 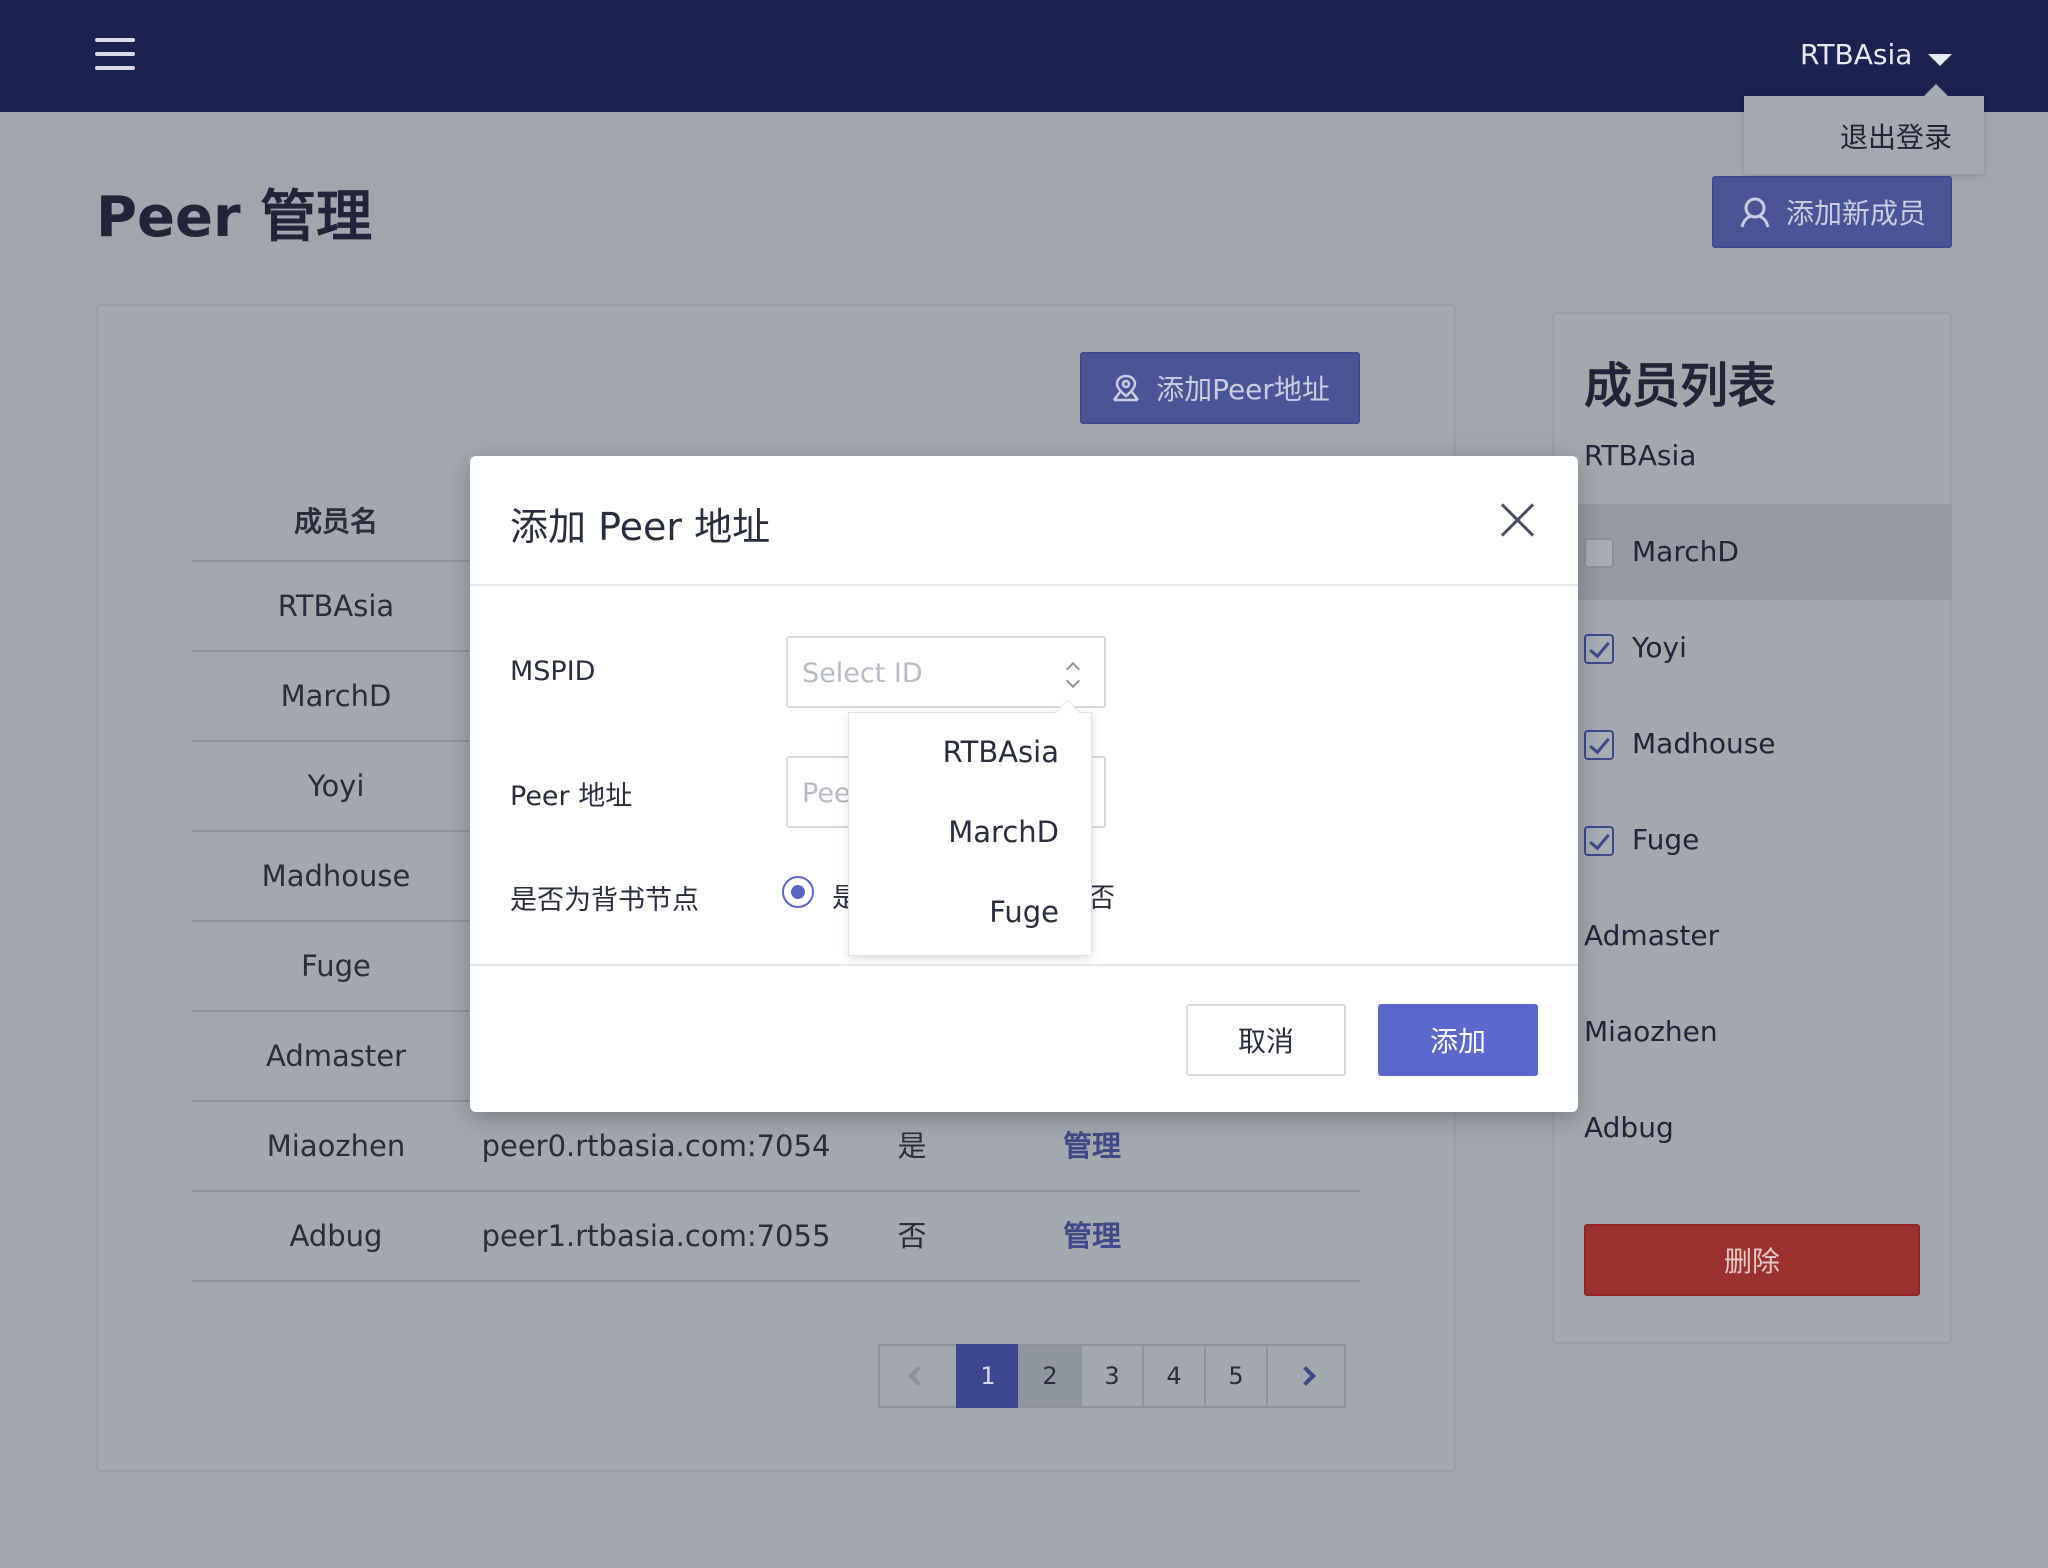 I want to click on peer-address-placeholder: Peer, so click(x=826, y=793).